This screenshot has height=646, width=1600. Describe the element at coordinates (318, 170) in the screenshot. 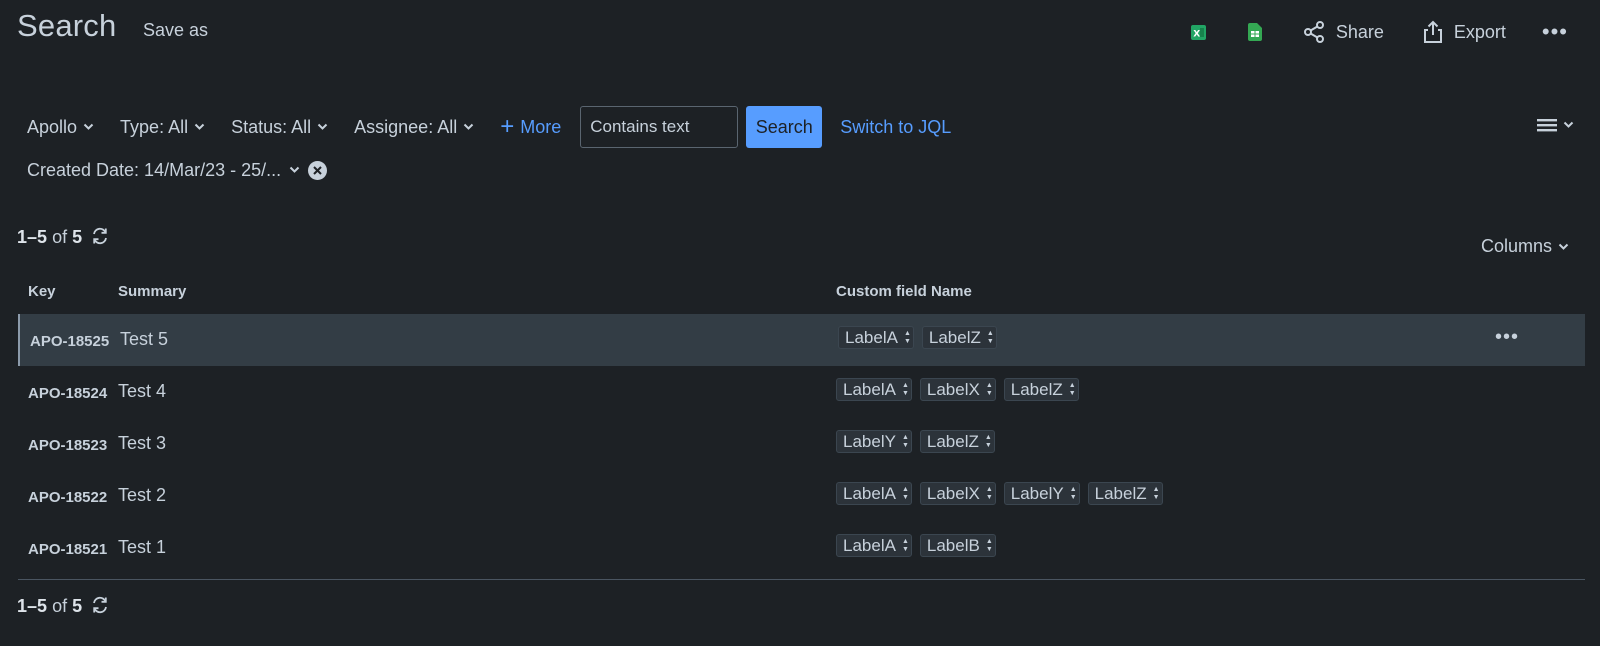

I see `clear-filter-icon` at that location.